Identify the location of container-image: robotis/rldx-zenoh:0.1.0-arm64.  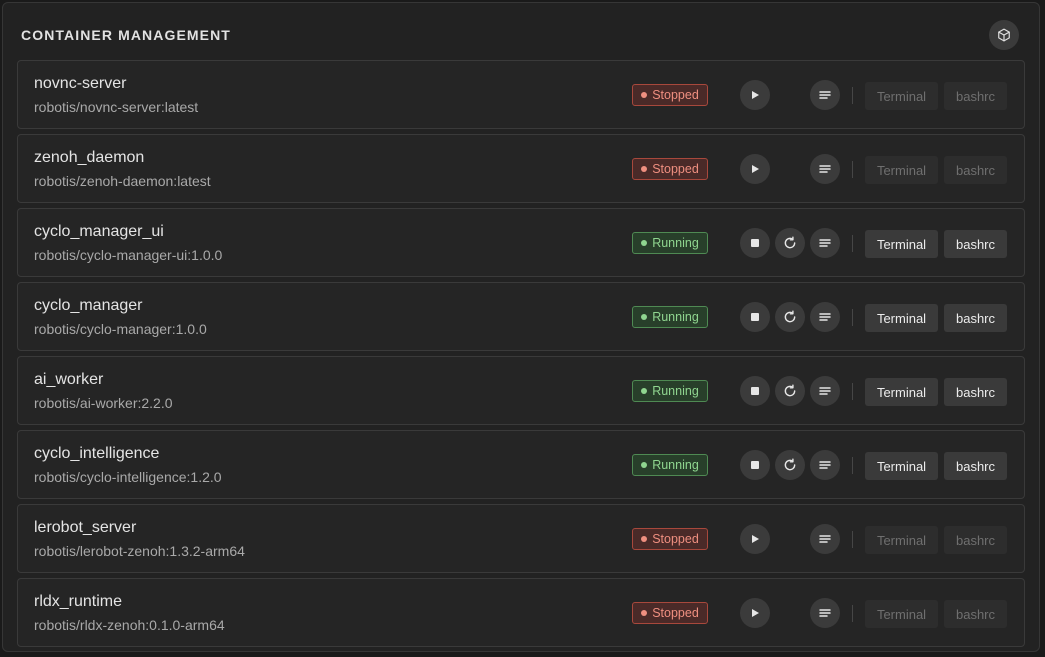
(129, 625).